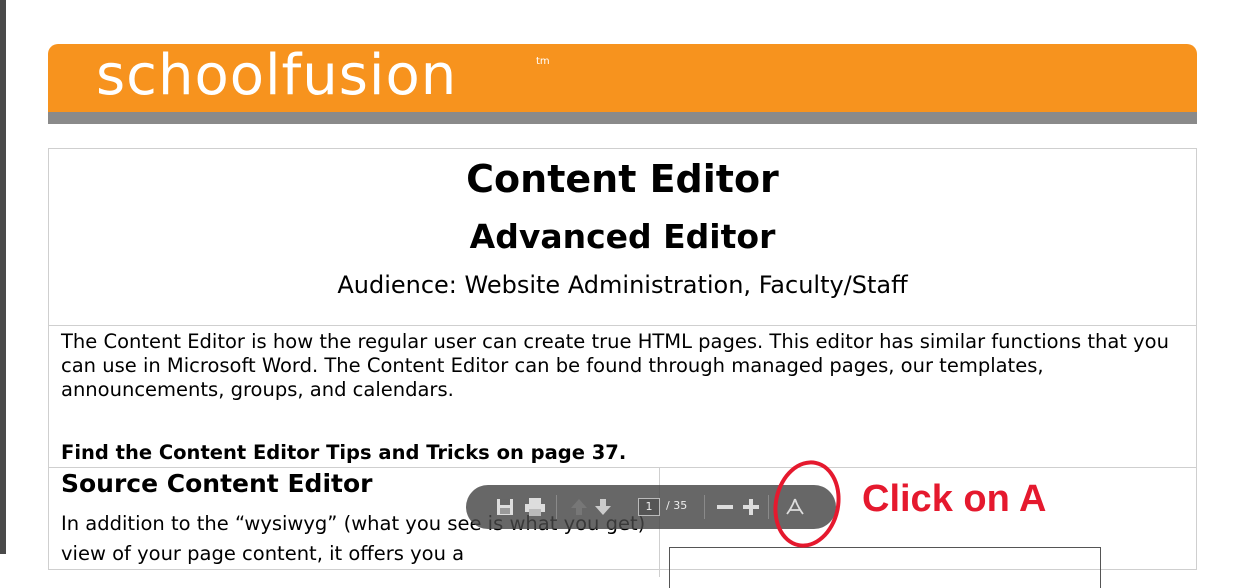  What do you see at coordinates (622, 118) in the screenshot?
I see `banner-underline` at bounding box center [622, 118].